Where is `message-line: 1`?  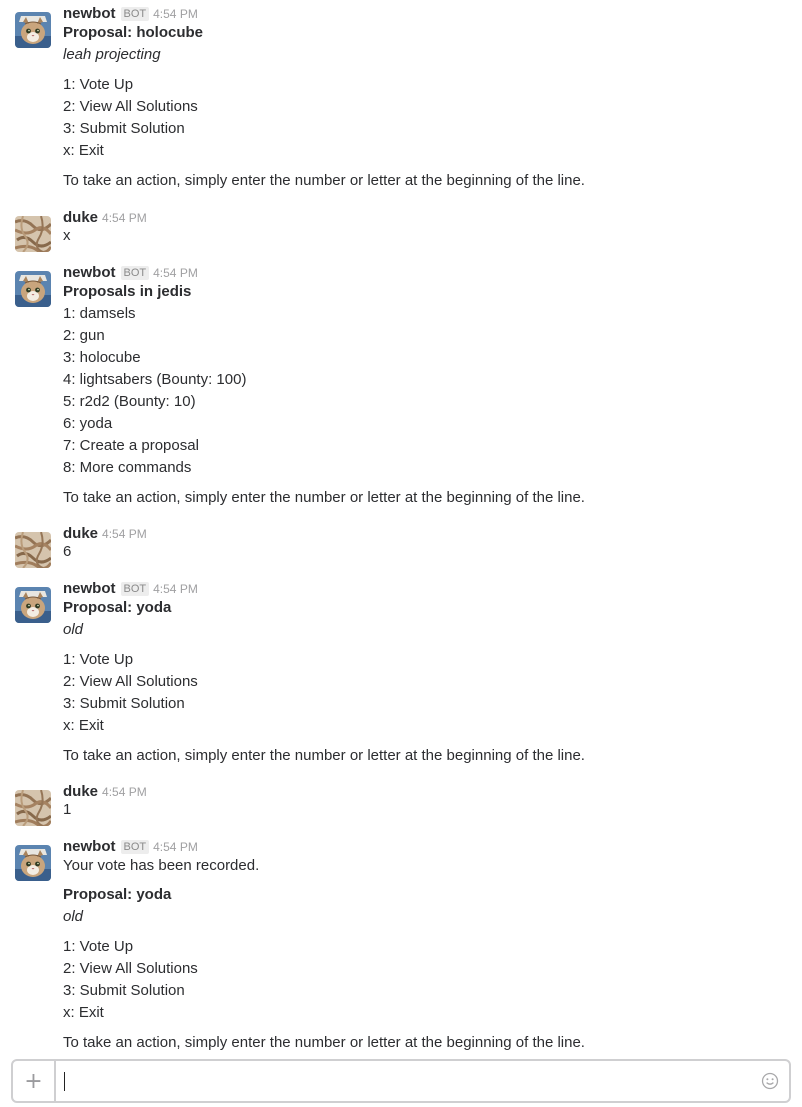
message-line: 1 is located at coordinates (67, 809).